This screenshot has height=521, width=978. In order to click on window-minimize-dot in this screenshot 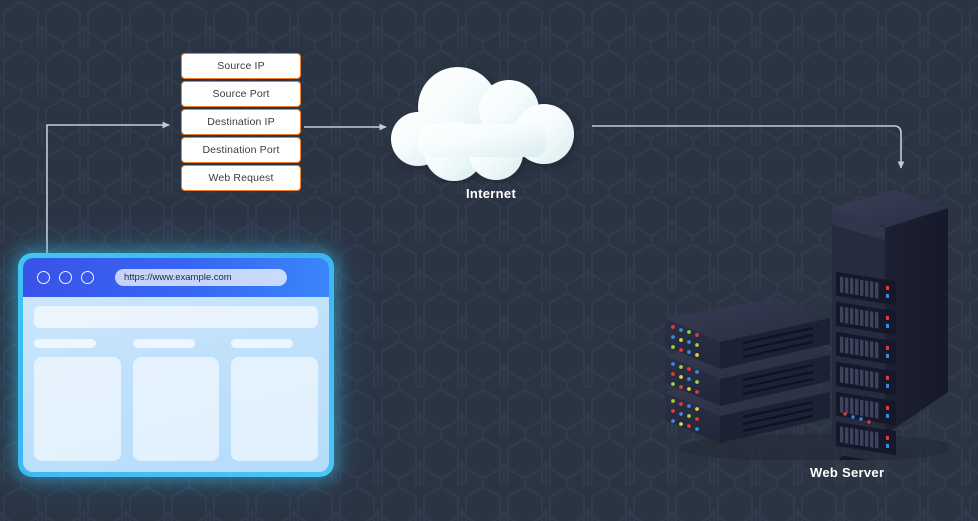, I will do `click(65, 277)`.